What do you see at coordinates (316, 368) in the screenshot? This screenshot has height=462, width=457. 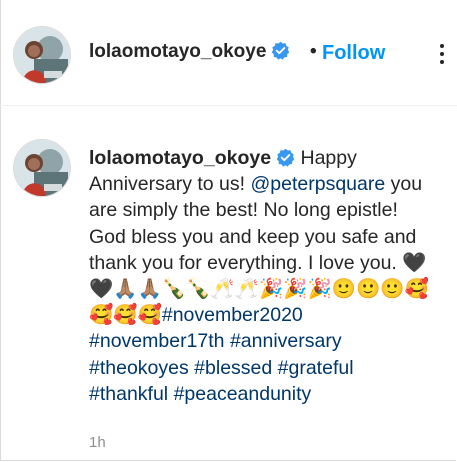 I see `hashtag-link: #grateful` at bounding box center [316, 368].